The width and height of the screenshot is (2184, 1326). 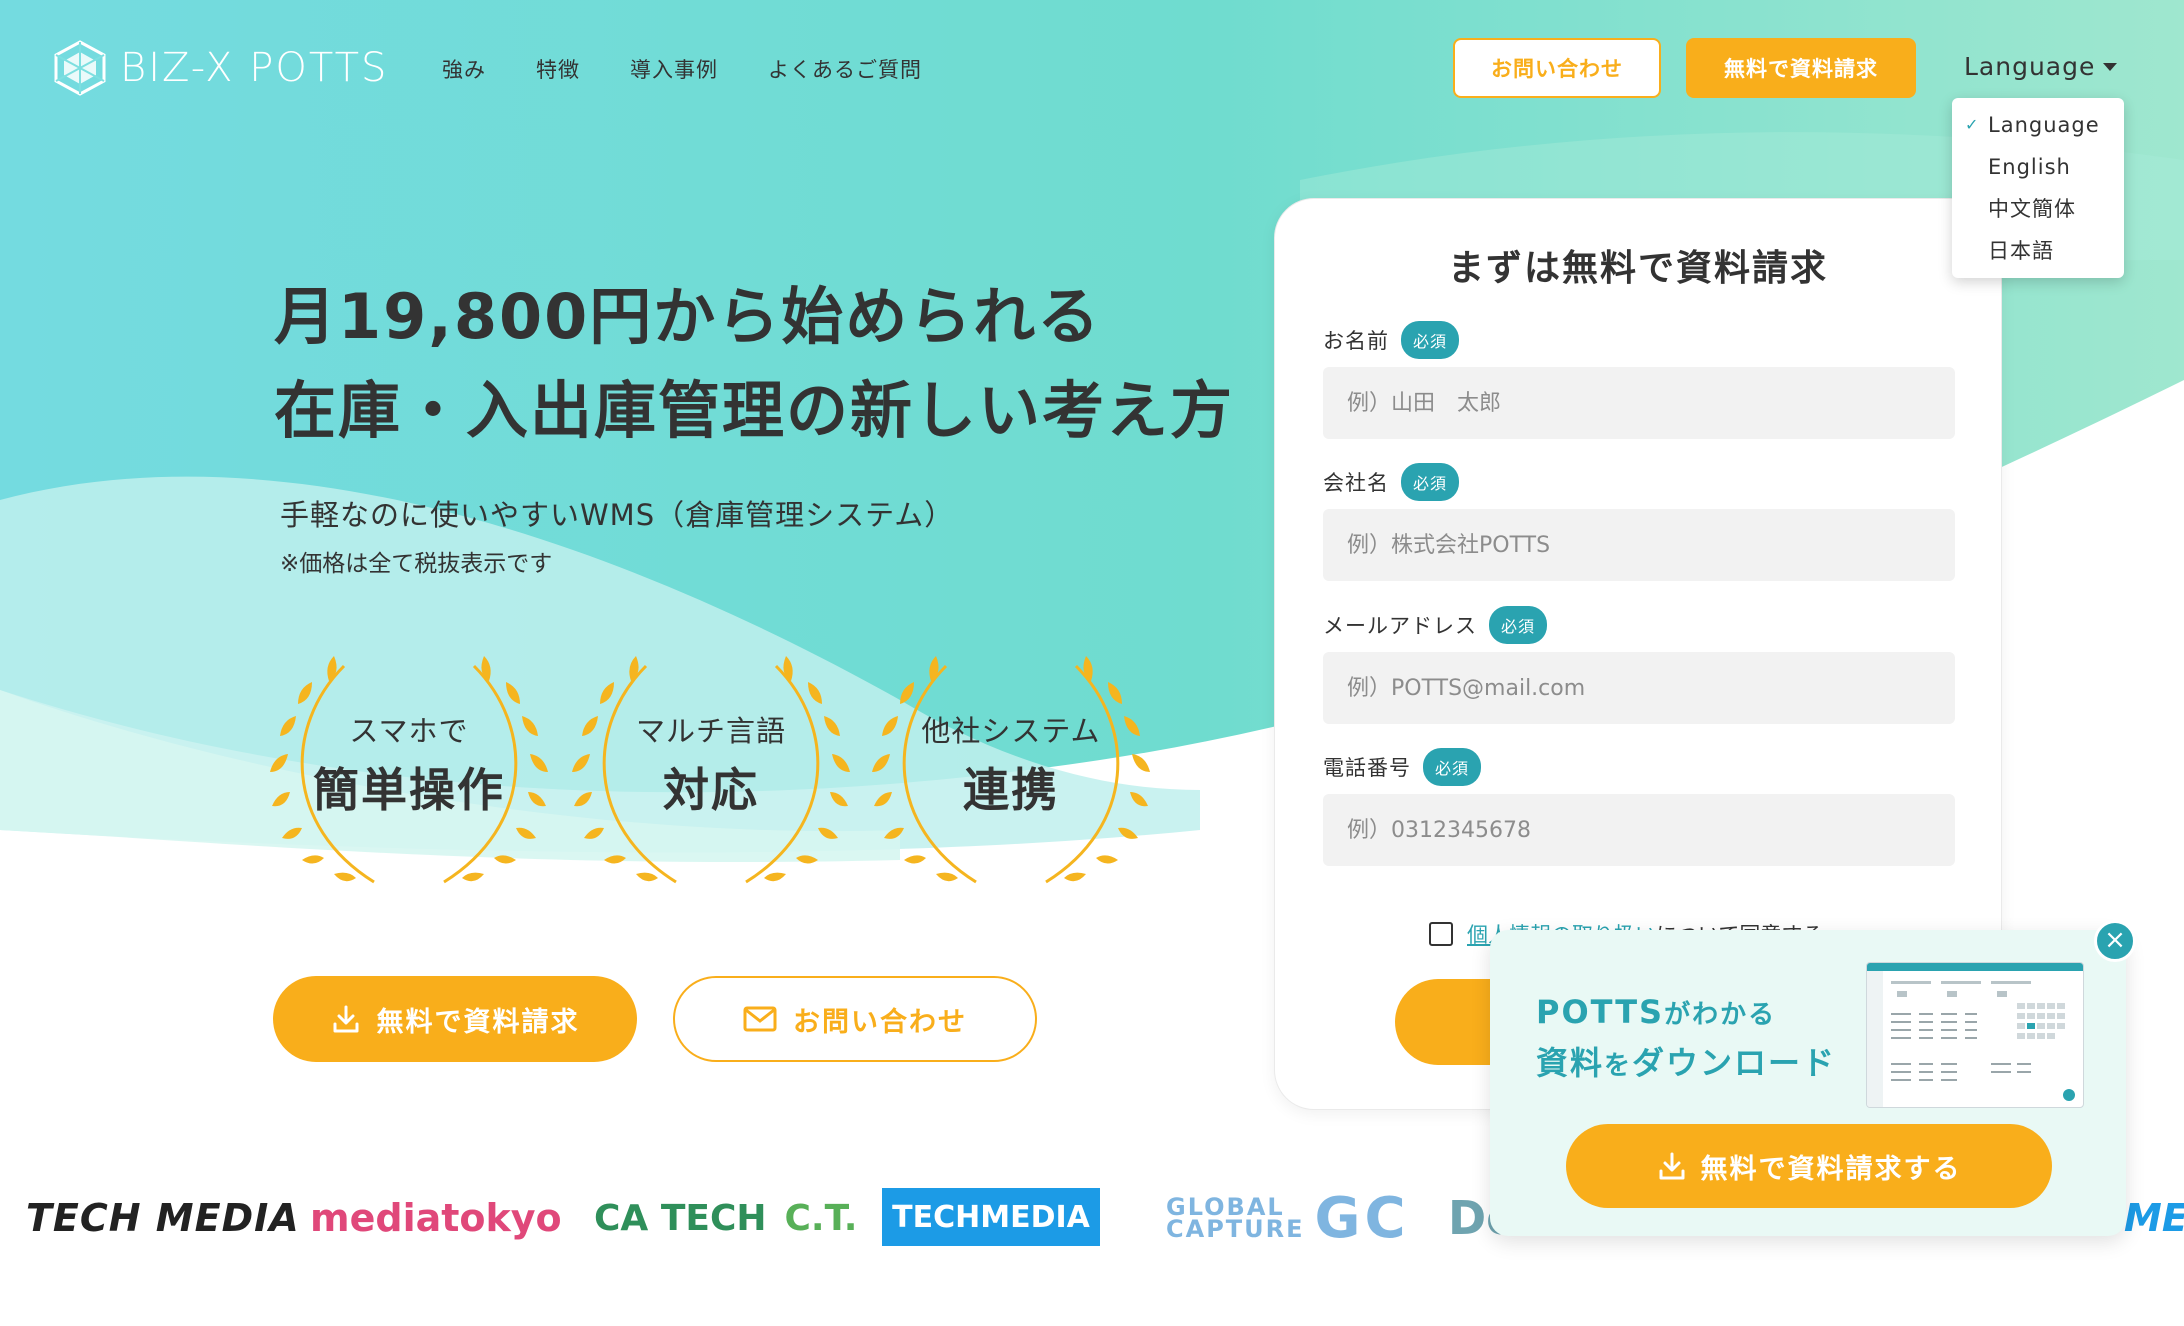 What do you see at coordinates (1367, 768) in the screenshot?
I see `field-label-text: 電話番号` at bounding box center [1367, 768].